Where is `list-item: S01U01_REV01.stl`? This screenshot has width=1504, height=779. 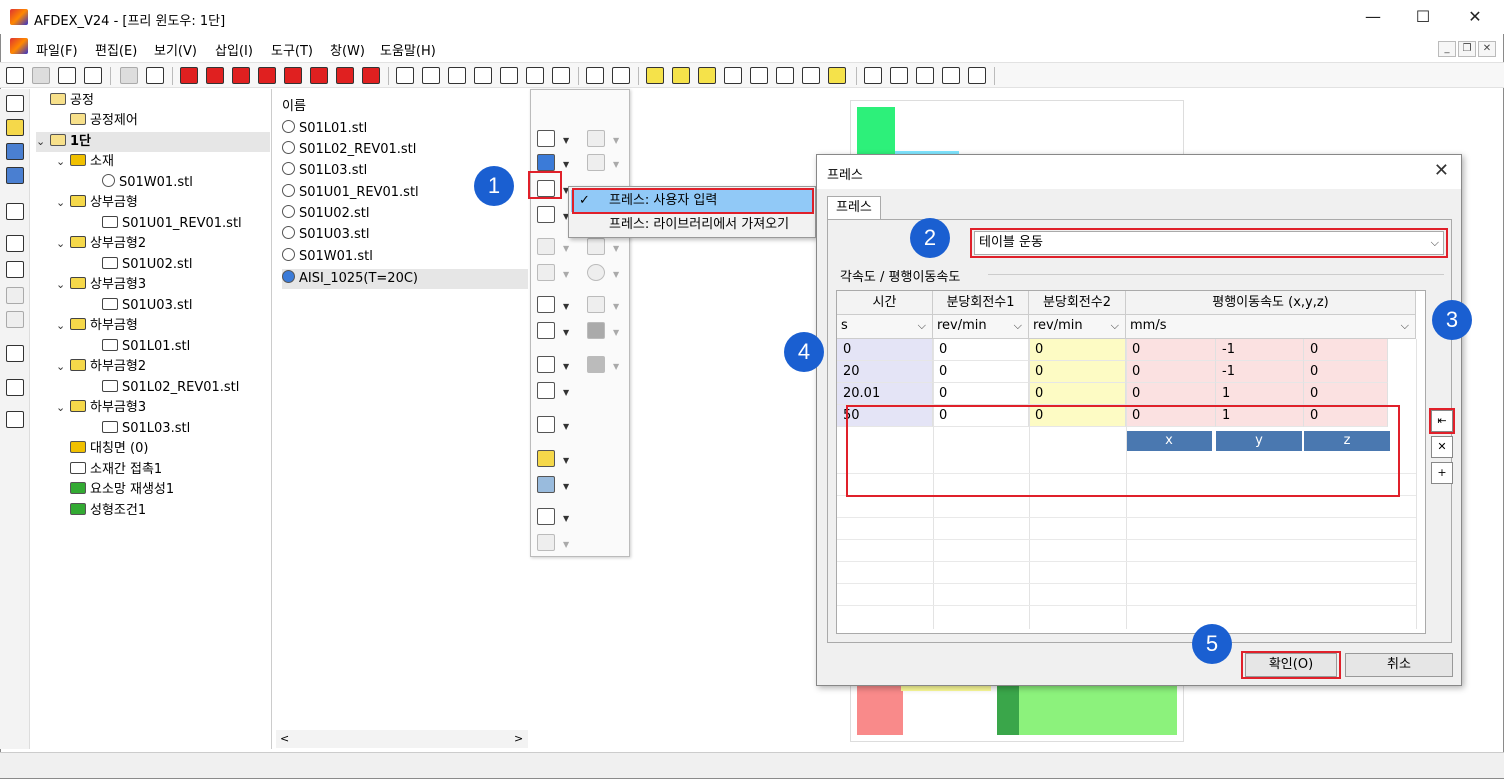 list-item: S01U01_REV01.stl is located at coordinates (350, 193).